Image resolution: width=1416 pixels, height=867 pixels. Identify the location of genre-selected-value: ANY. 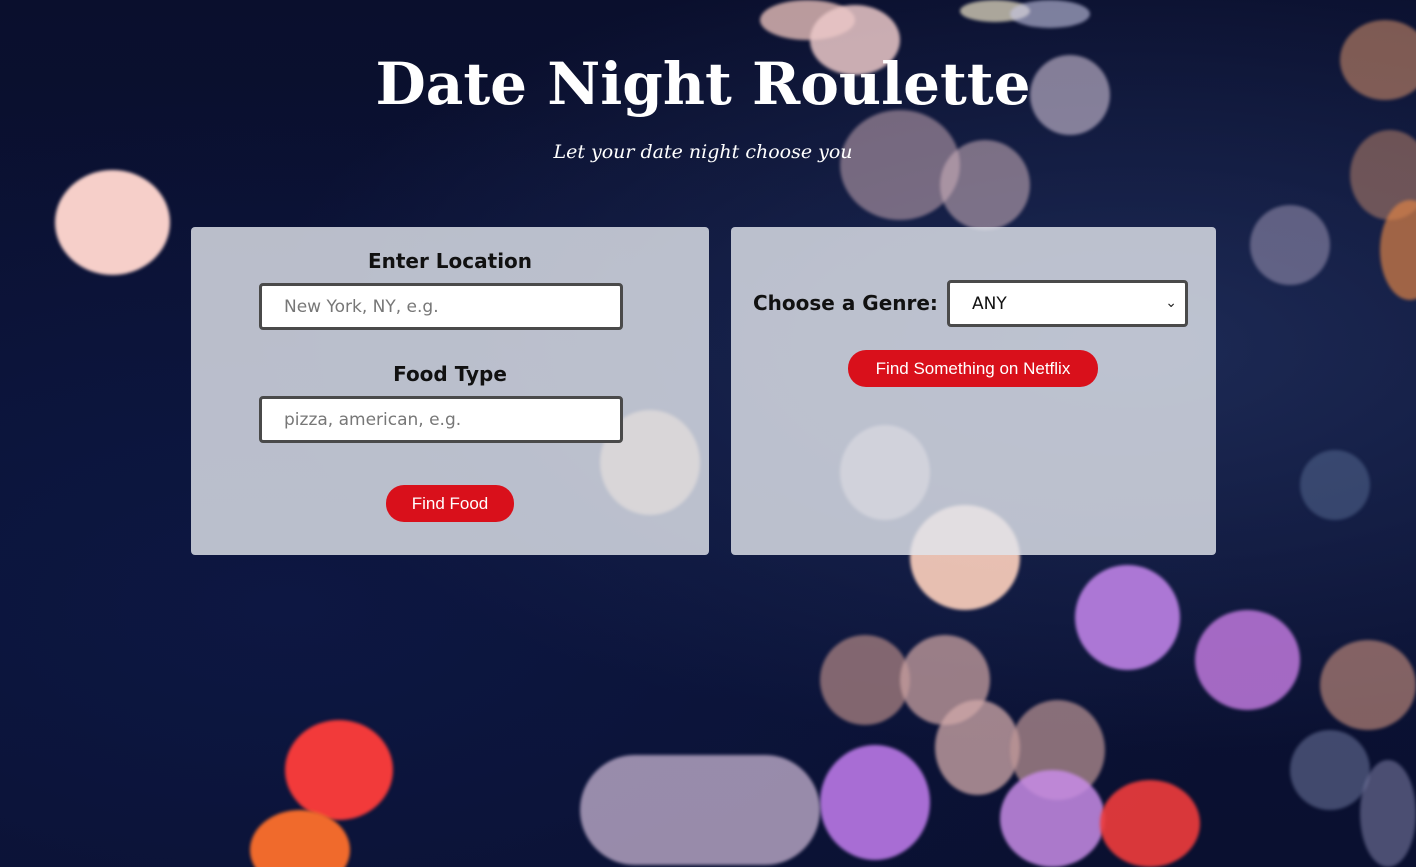
(989, 303).